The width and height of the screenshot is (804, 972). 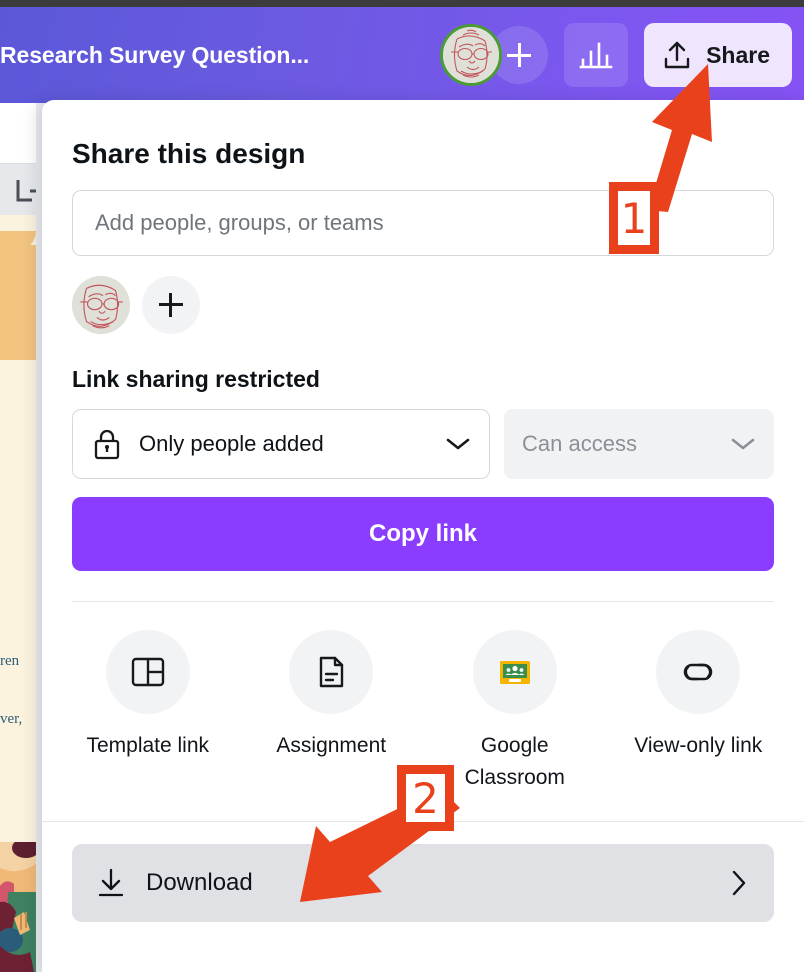 I want to click on people-input-placeholder: Add people, groups, or teams, so click(x=239, y=222).